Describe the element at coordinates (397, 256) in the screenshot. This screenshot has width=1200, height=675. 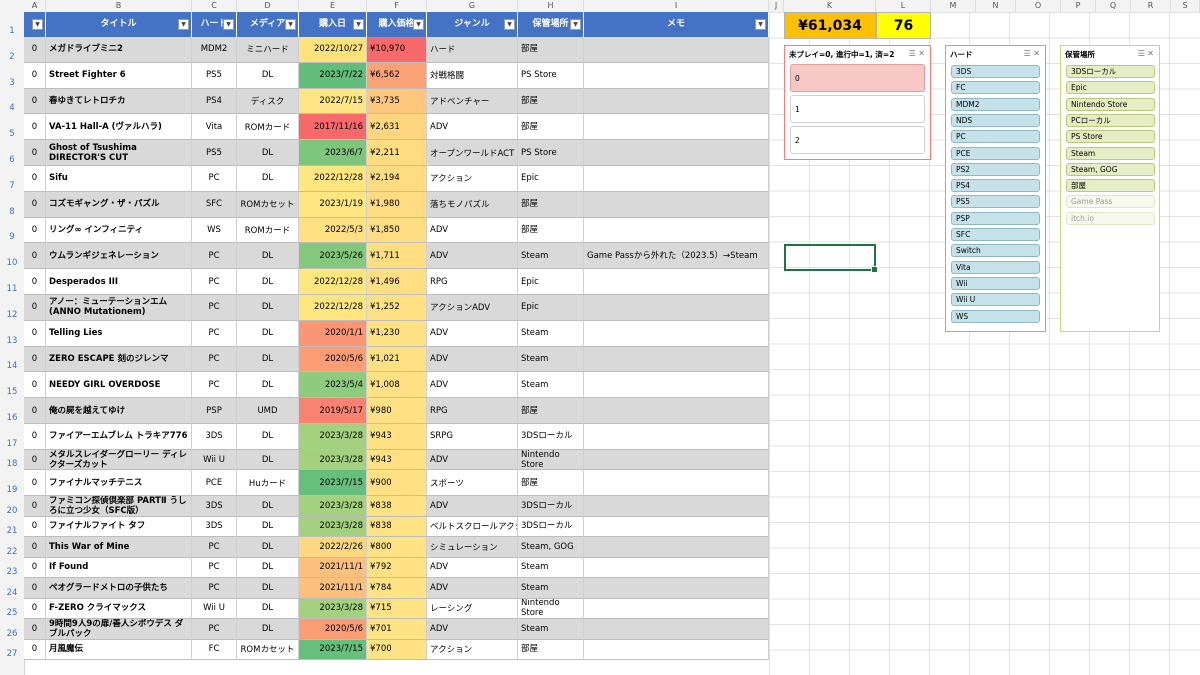
I see `cell-price: ¥1,711` at that location.